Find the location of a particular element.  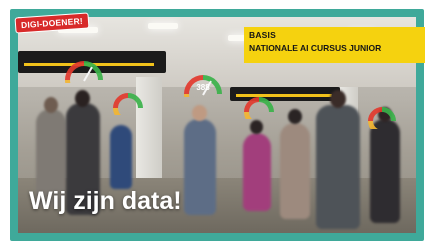

speed-gauge-icon: 388 is located at coordinates (203, 86).